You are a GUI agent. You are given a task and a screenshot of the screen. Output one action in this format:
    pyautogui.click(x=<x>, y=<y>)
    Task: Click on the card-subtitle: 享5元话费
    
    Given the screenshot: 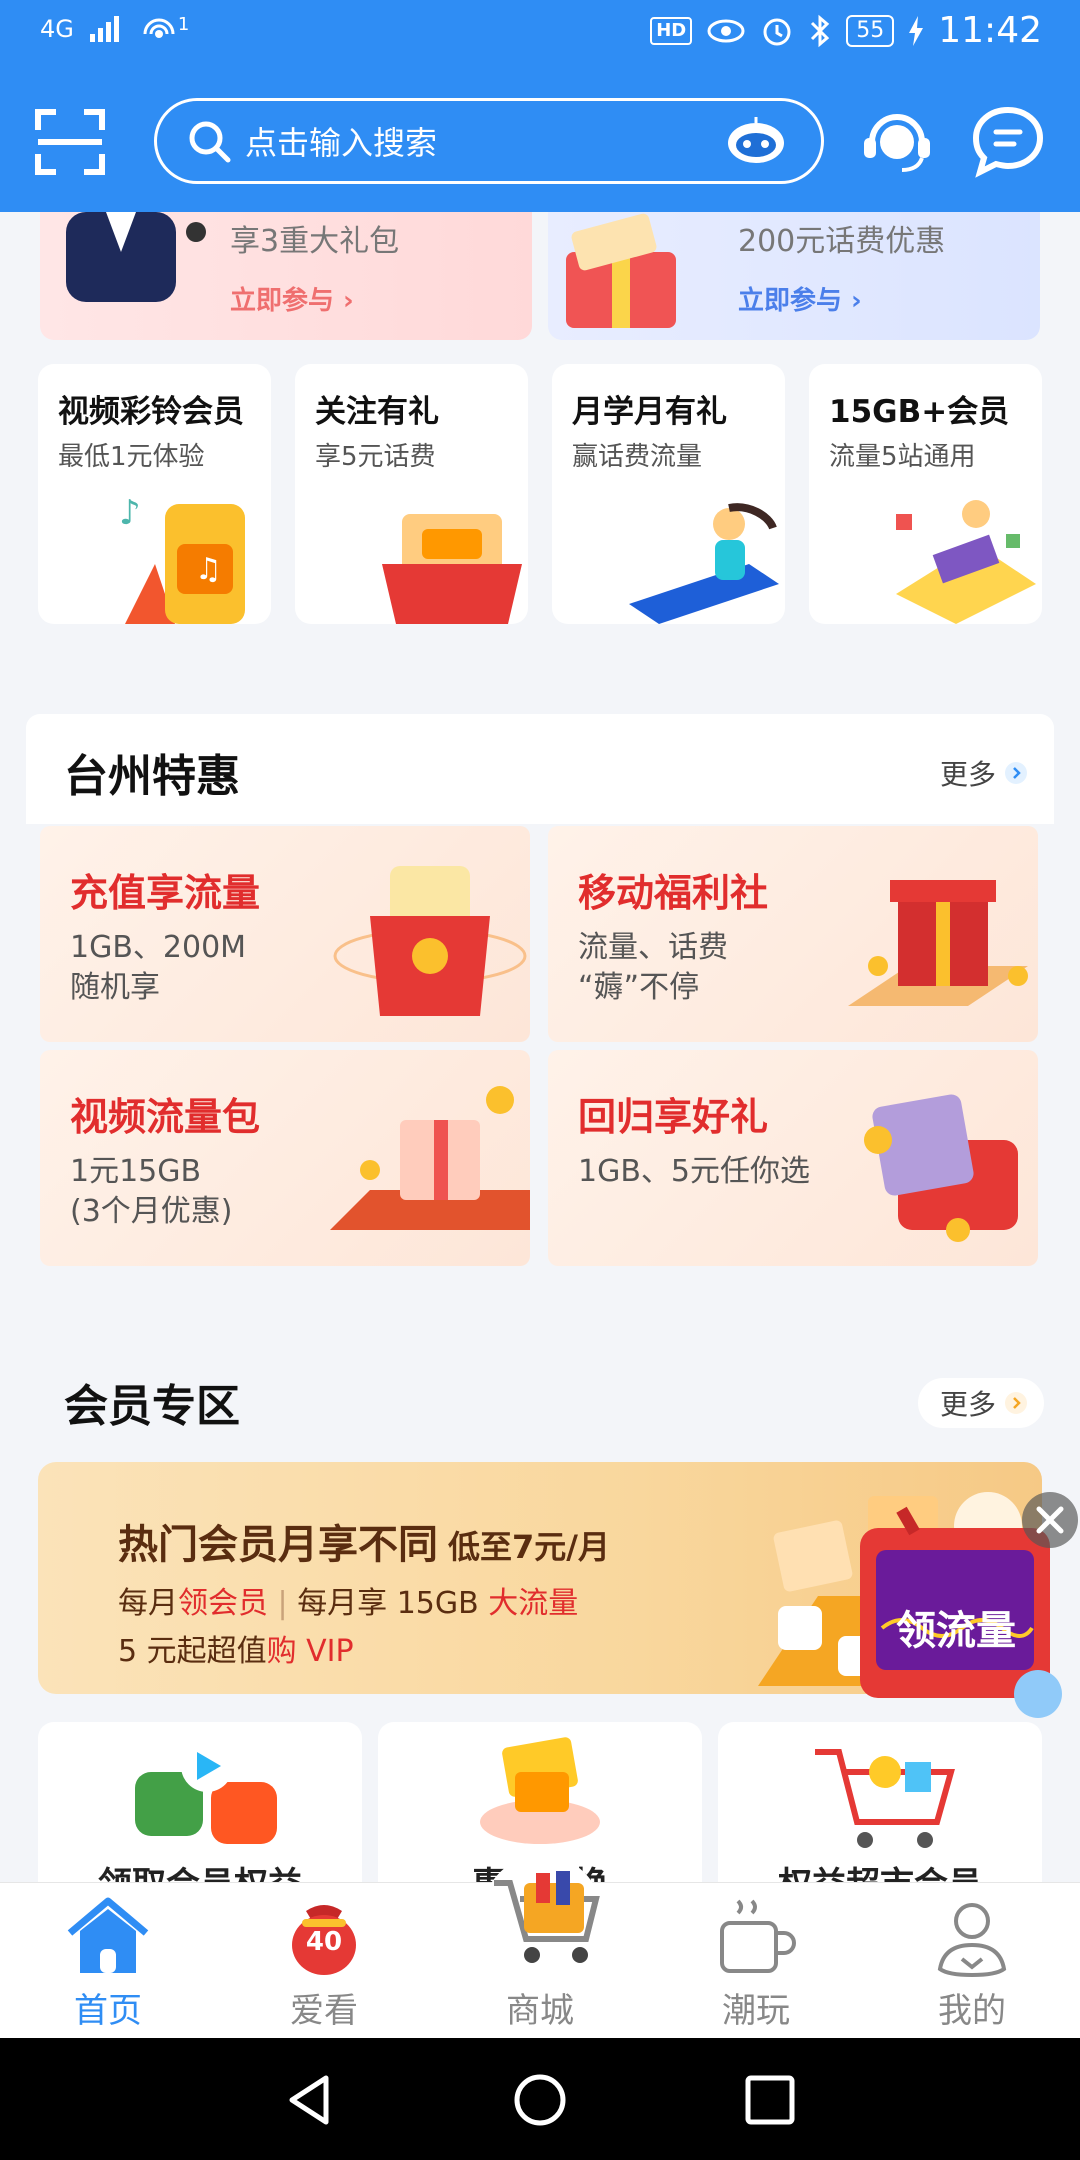 What is the action you would take?
    pyautogui.click(x=375, y=457)
    